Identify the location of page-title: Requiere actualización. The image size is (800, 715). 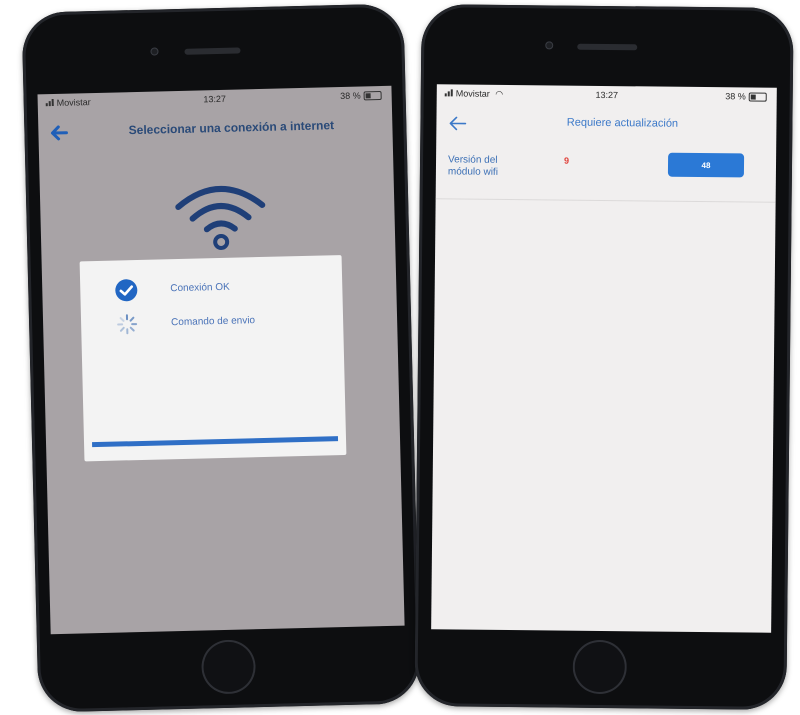
(622, 123).